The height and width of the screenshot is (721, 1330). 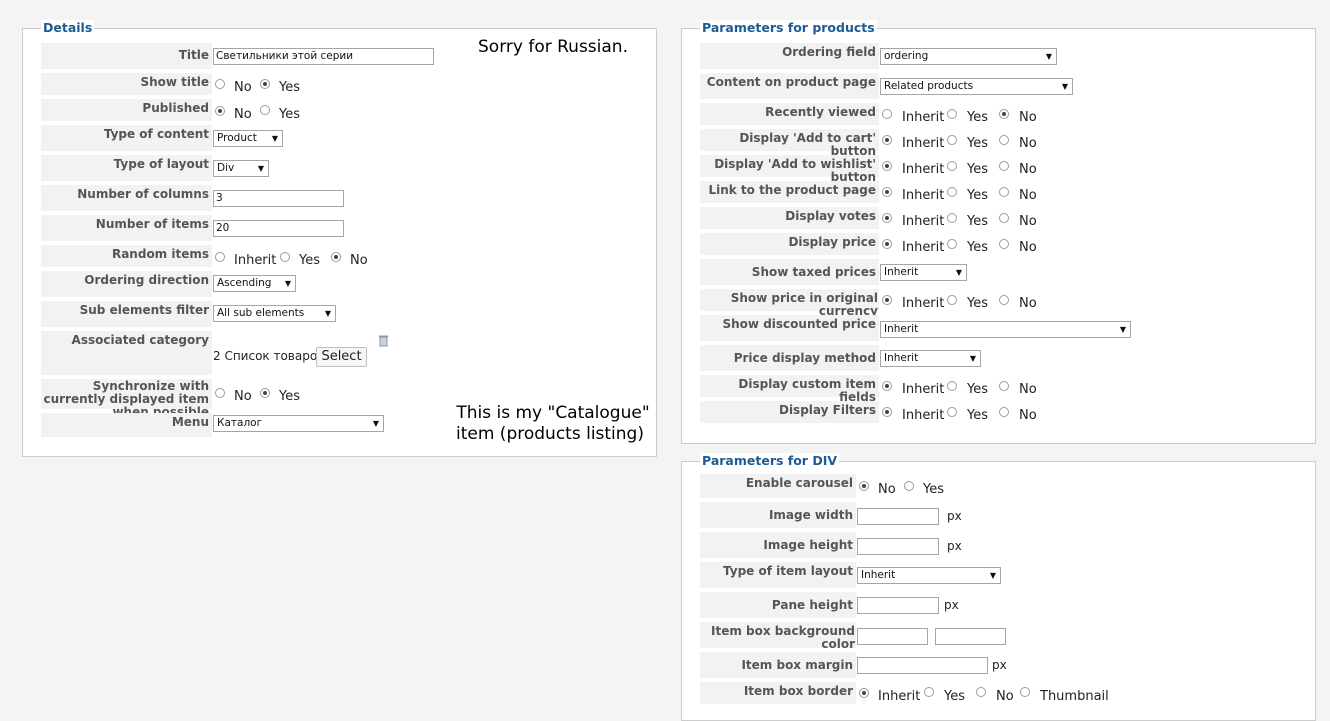 I want to click on display-price-label: Display price, so click(x=789, y=244).